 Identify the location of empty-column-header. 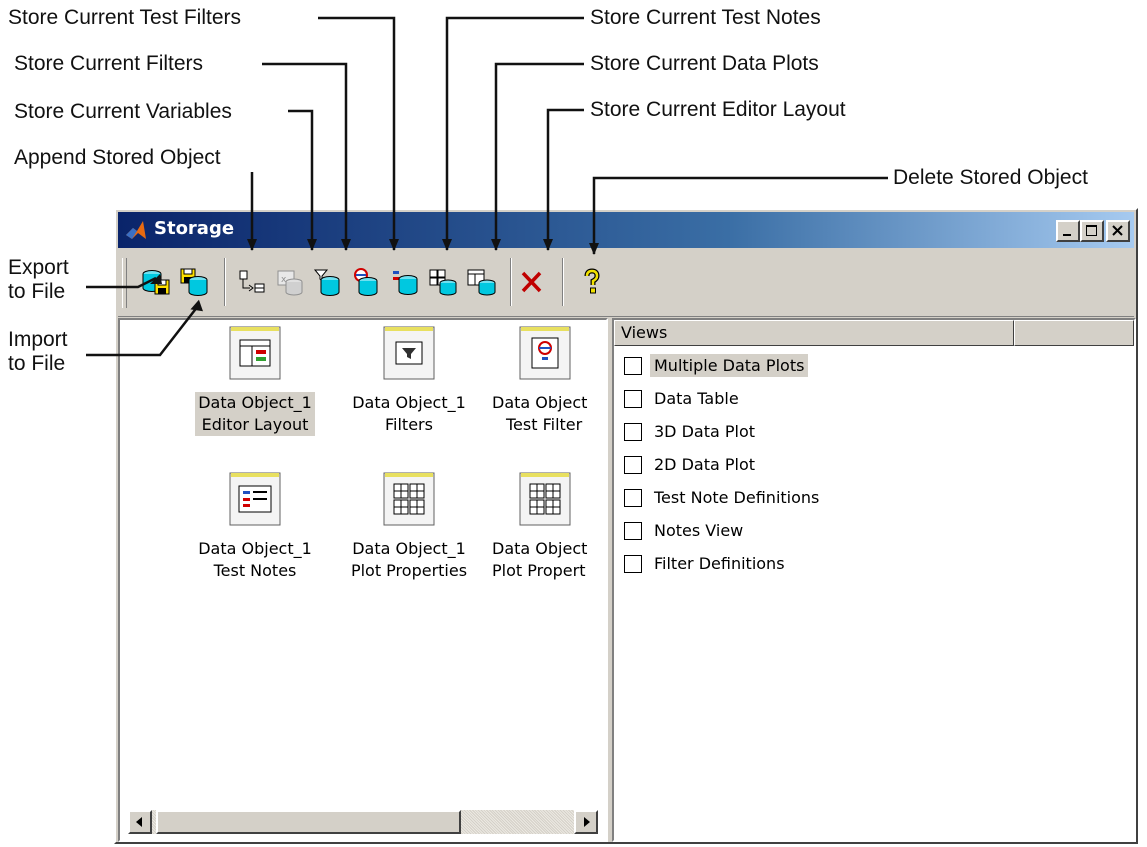
(1074, 333).